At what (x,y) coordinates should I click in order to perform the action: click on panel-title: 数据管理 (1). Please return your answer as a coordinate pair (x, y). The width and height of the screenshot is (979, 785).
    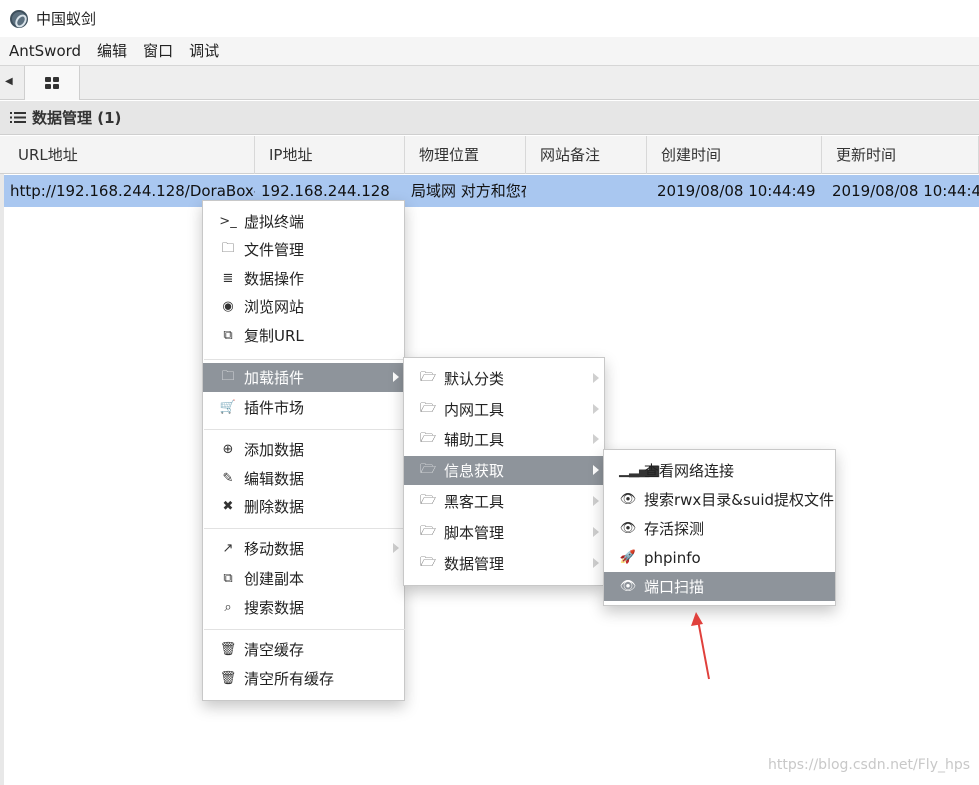
    Looking at the image, I should click on (77, 118).